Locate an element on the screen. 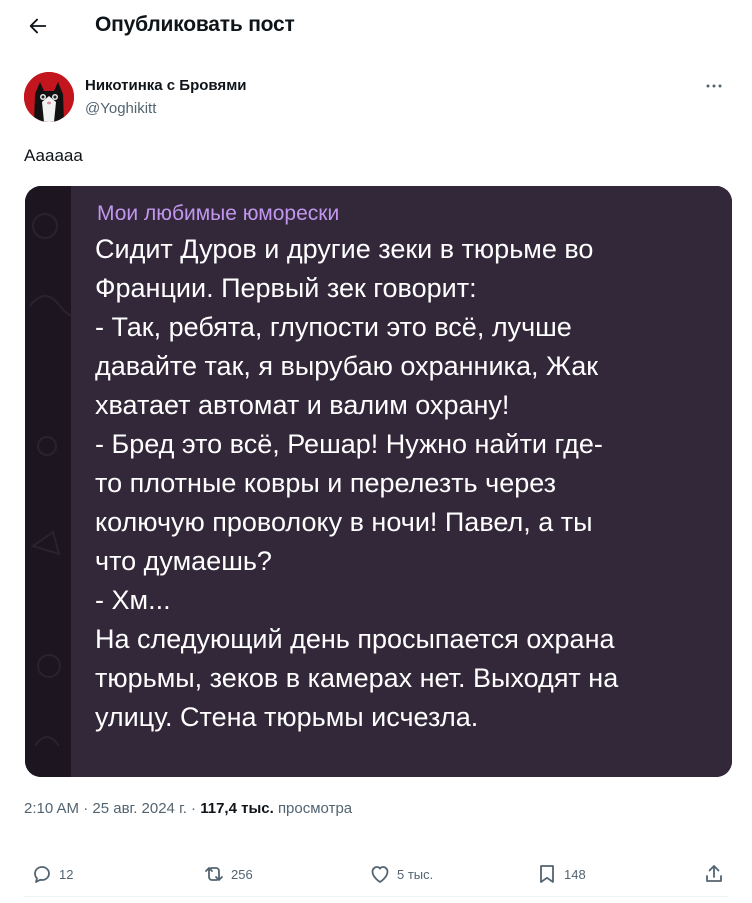  more-icon is located at coordinates (714, 86).